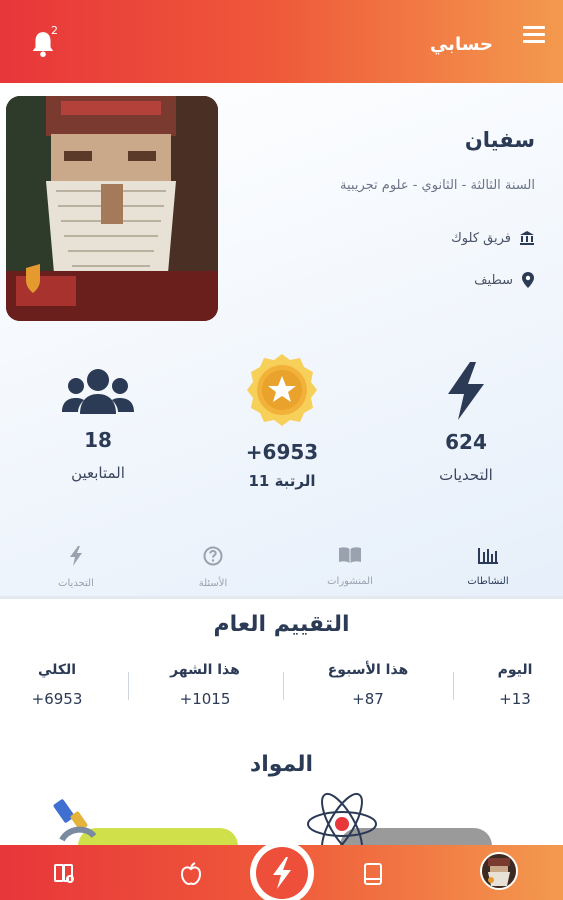  What do you see at coordinates (368, 699) in the screenshot?
I see `rating-value: +87` at bounding box center [368, 699].